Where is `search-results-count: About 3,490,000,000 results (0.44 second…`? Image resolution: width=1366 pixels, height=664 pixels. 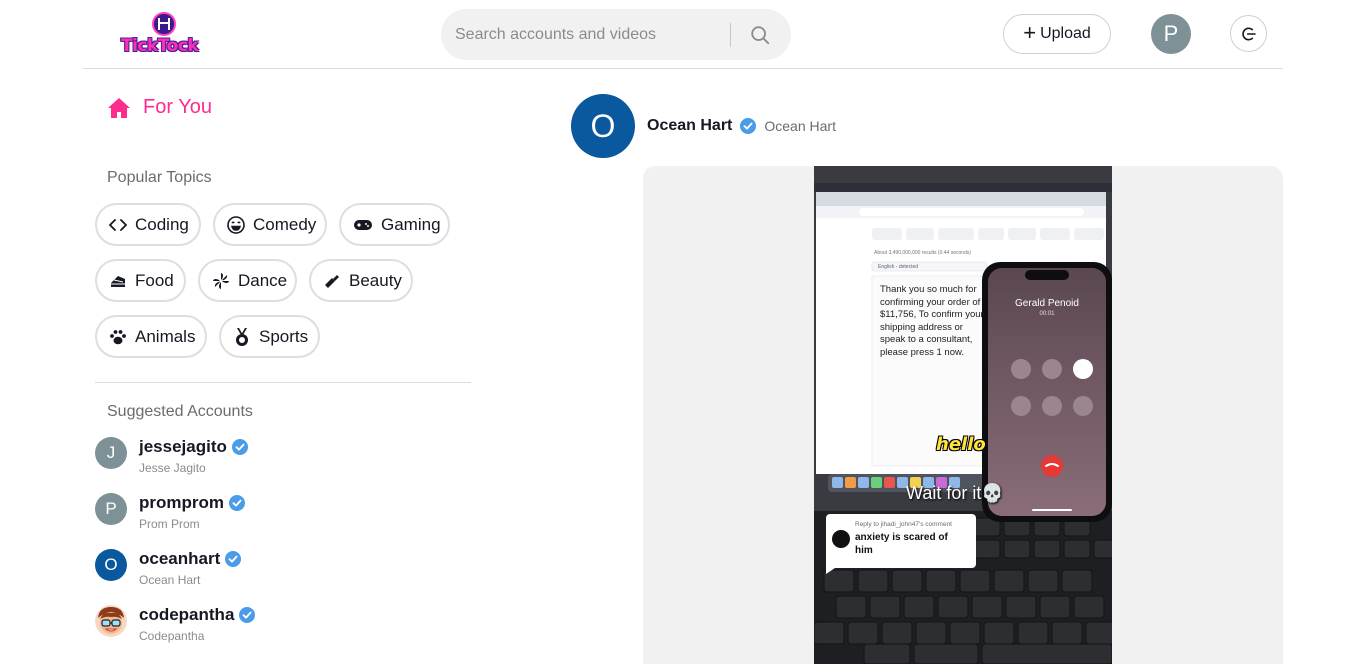
search-results-count: About 3,490,000,000 results (0.44 second… is located at coordinates (923, 253).